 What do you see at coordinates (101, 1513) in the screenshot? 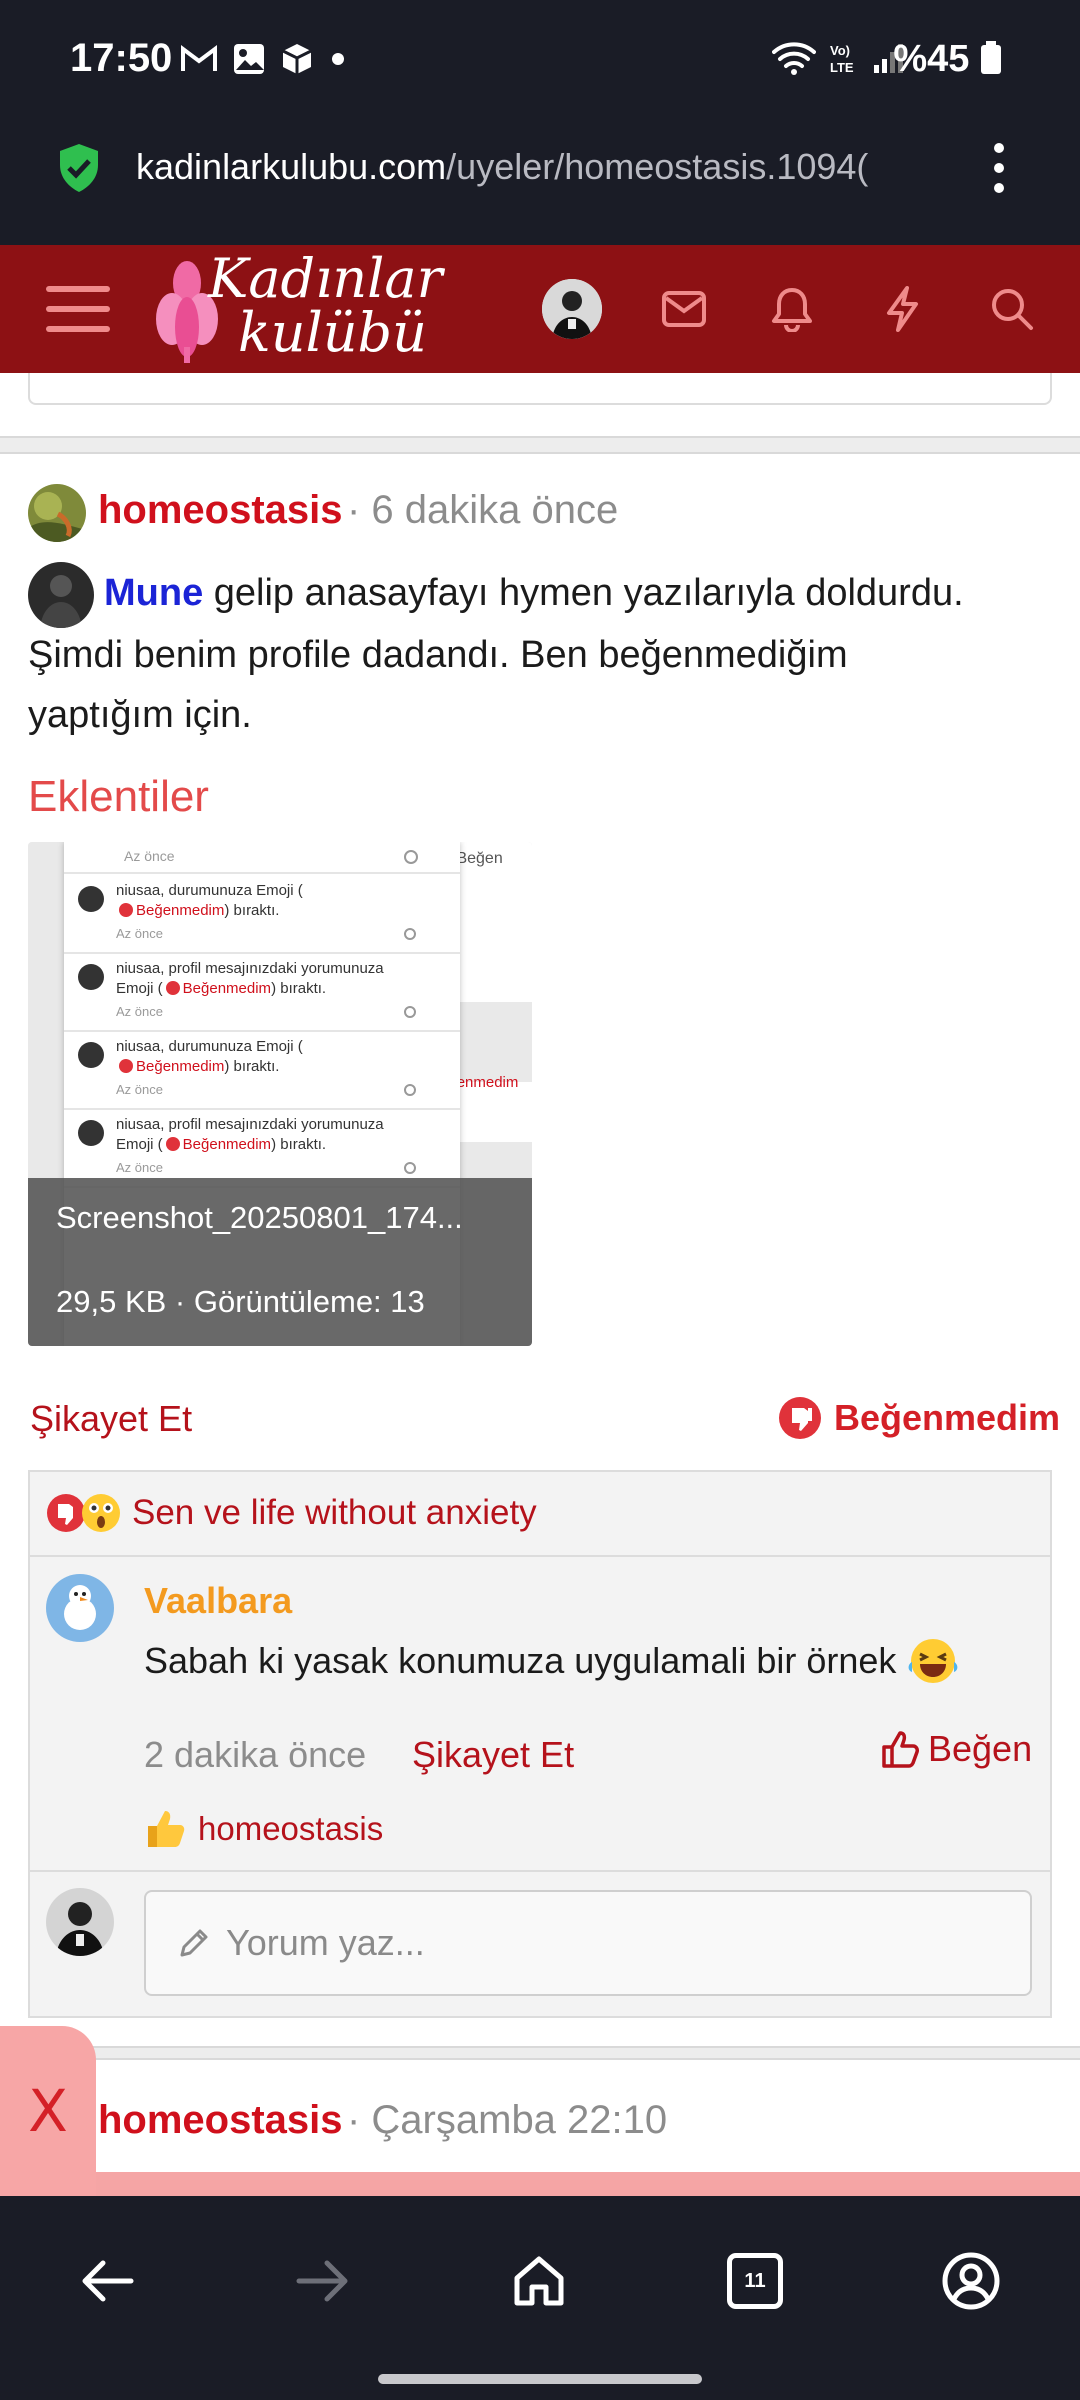
I see `shocked-emoji-icon` at bounding box center [101, 1513].